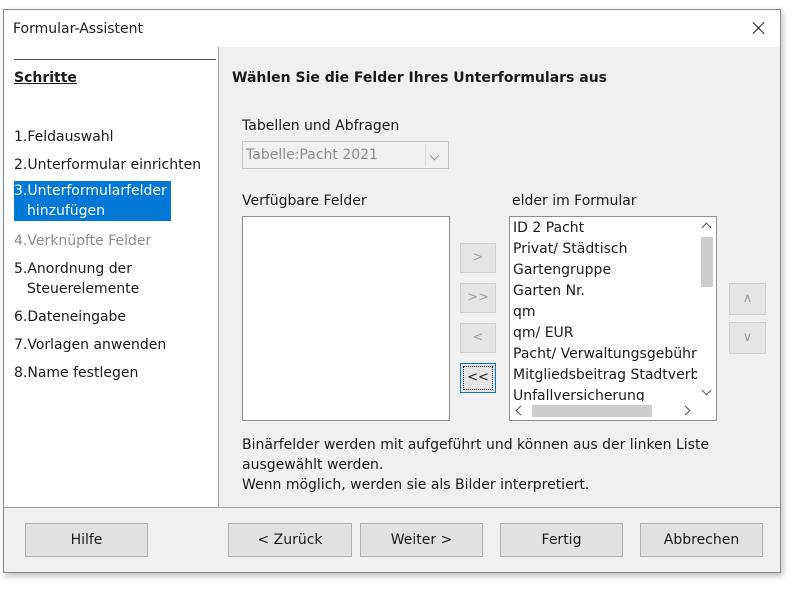 The width and height of the screenshot is (801, 600). Describe the element at coordinates (706, 390) in the screenshot. I see `scroll-down-icon` at that location.